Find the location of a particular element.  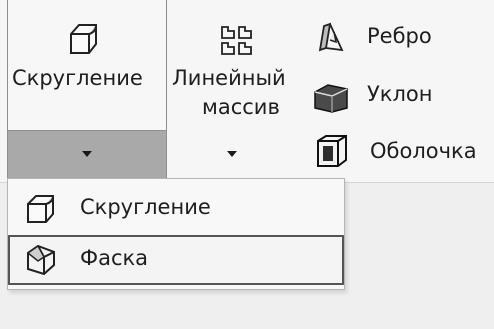

shell-button: Оболочка is located at coordinates (402, 151).